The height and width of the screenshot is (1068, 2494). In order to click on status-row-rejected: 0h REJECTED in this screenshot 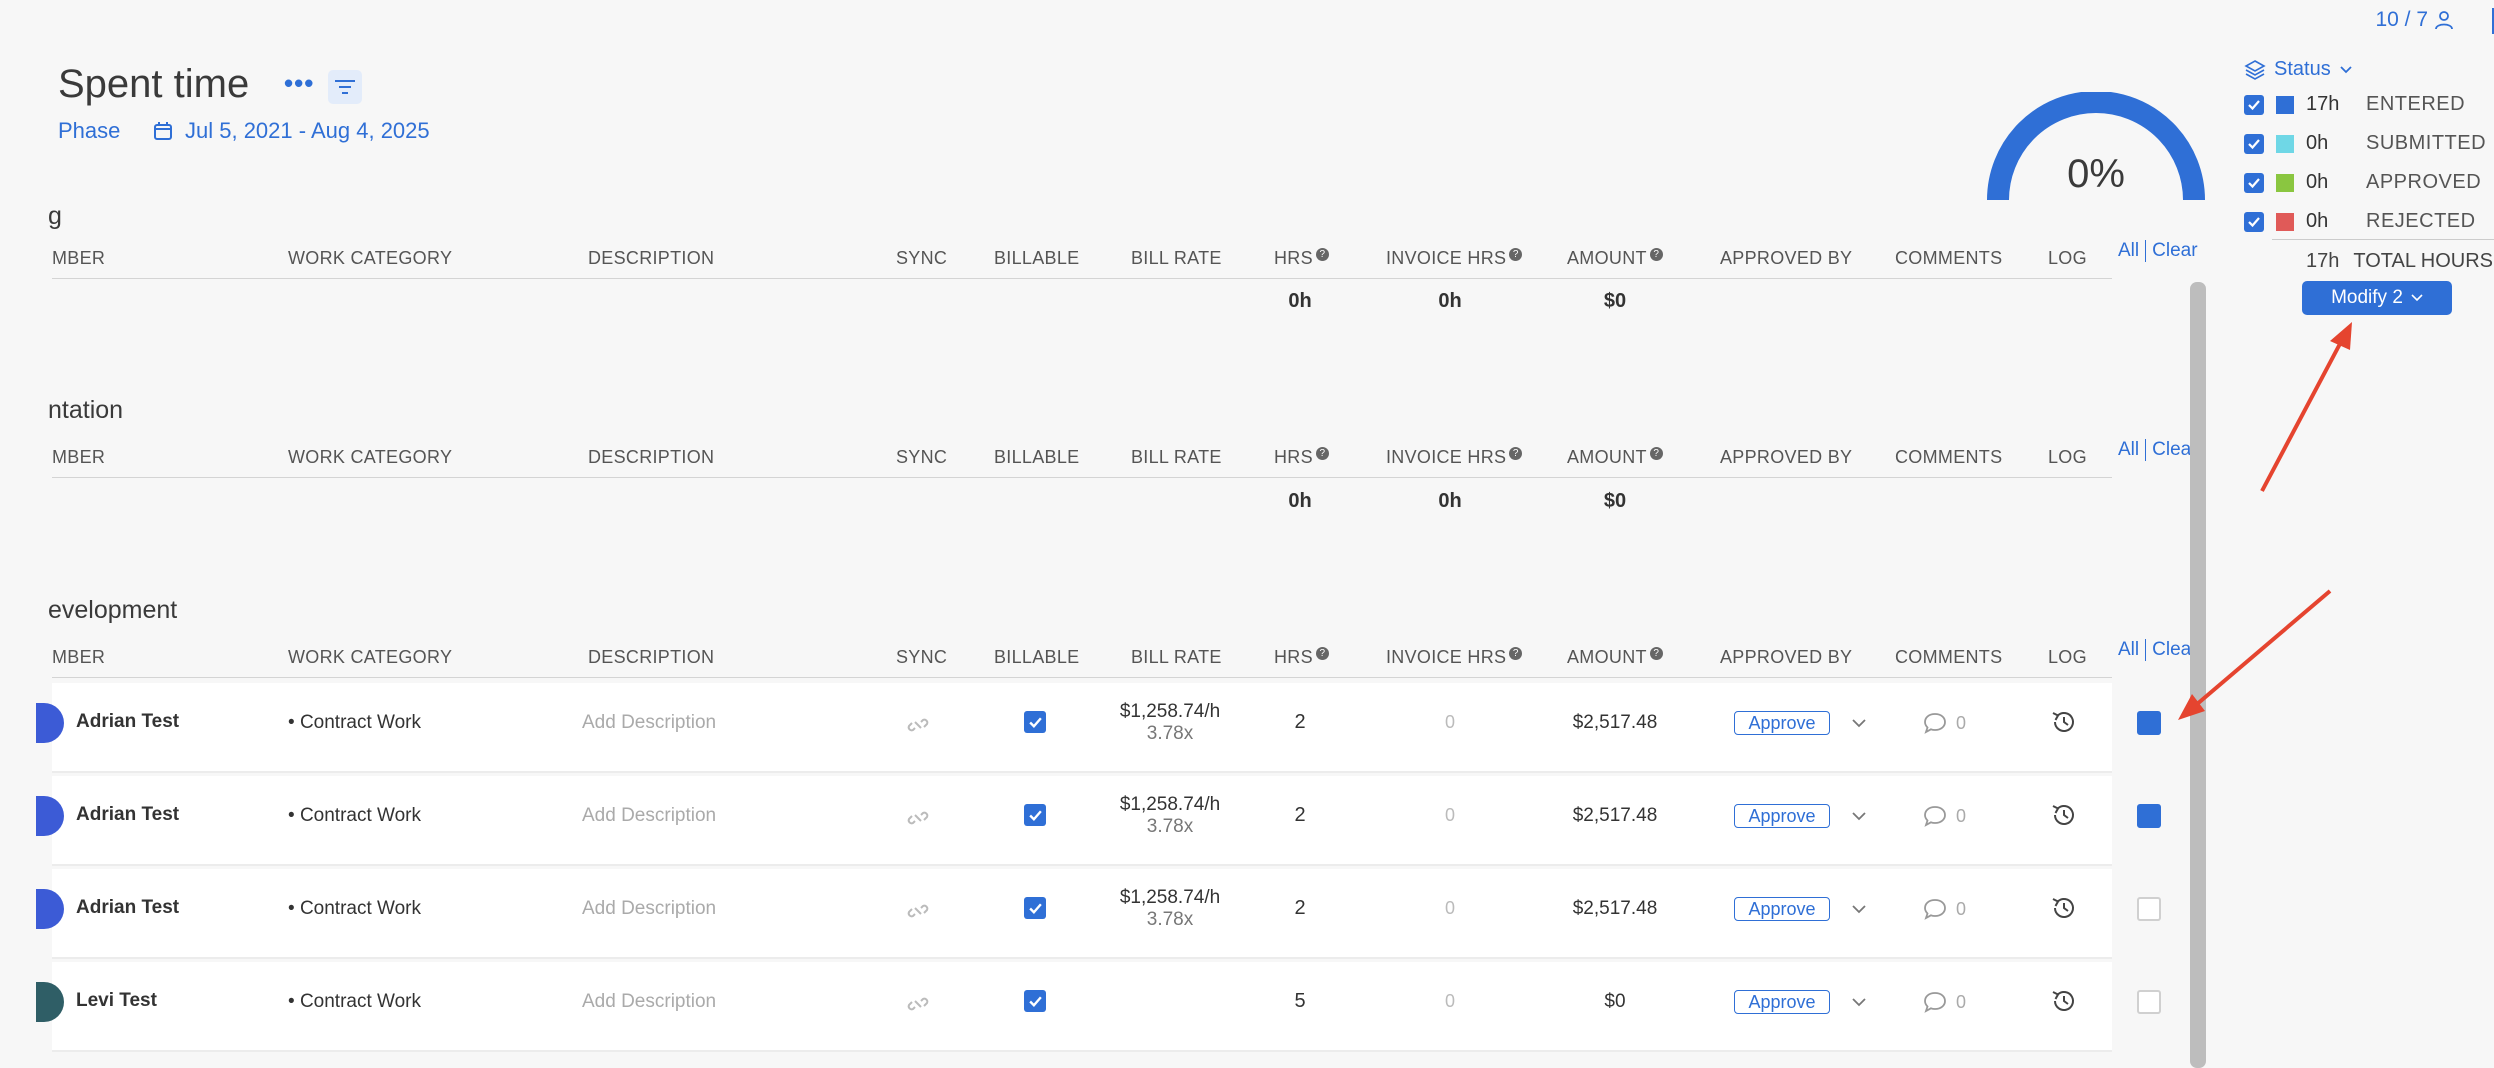, I will do `click(2360, 221)`.